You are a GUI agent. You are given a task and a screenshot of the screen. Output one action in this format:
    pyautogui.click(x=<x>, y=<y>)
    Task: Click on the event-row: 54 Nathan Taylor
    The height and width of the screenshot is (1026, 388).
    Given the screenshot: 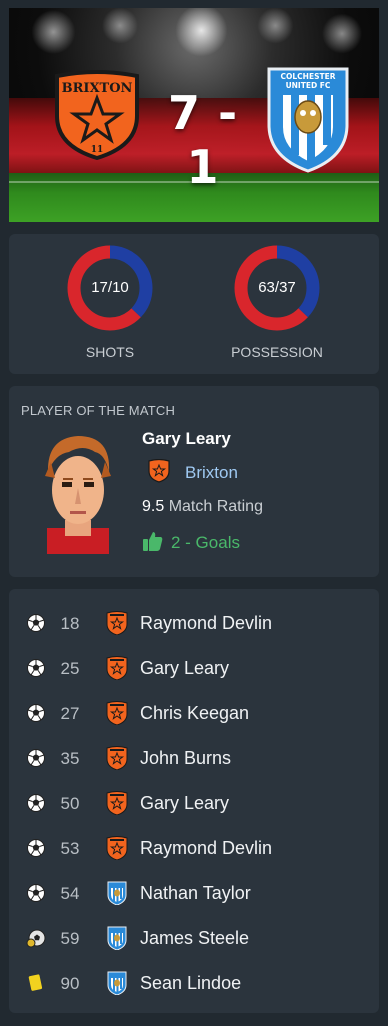 What is the action you would take?
    pyautogui.click(x=194, y=893)
    